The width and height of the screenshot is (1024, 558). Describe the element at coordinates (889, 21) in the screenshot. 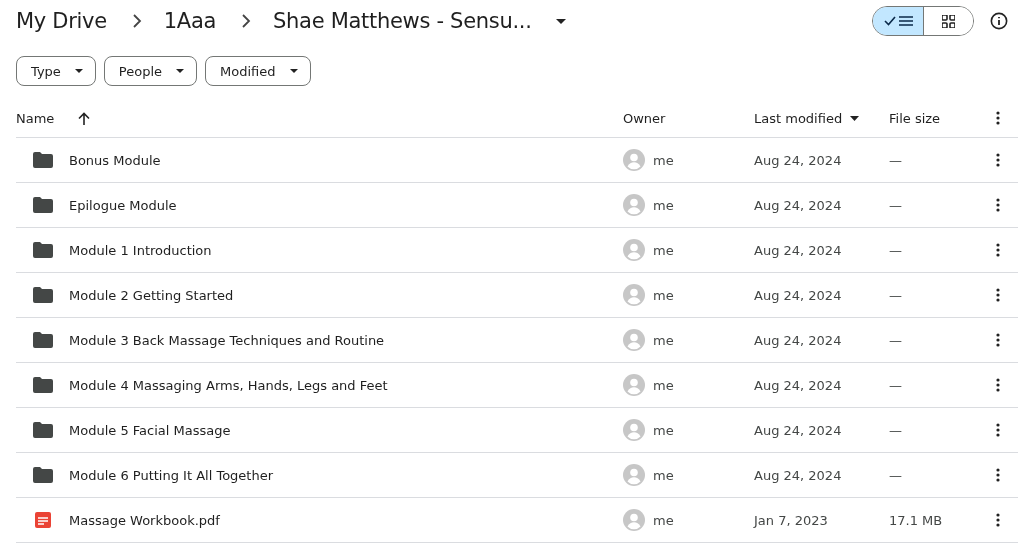

I see `check-icon` at that location.